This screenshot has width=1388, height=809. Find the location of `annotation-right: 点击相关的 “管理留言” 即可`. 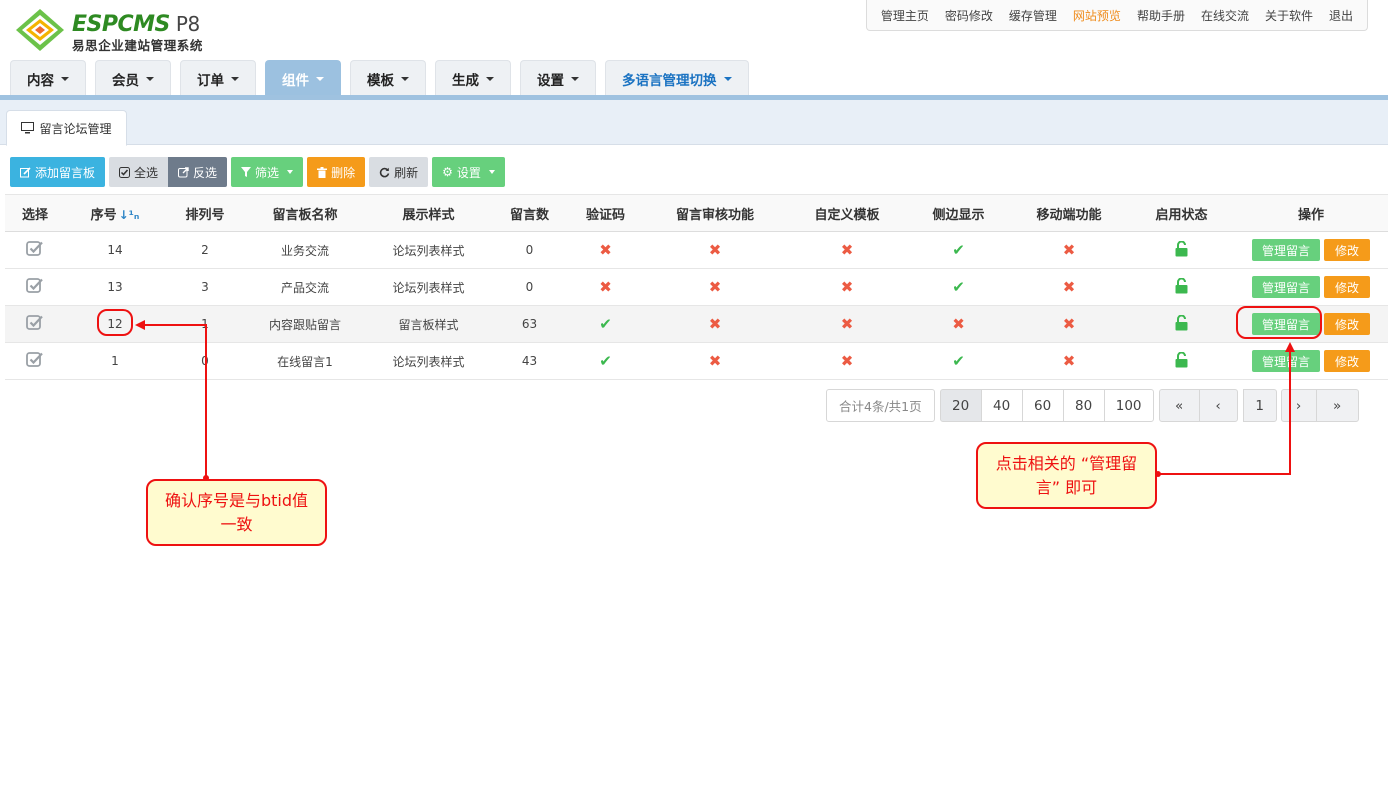

annotation-right: 点击相关的 “管理留言” 即可 is located at coordinates (1066, 475).